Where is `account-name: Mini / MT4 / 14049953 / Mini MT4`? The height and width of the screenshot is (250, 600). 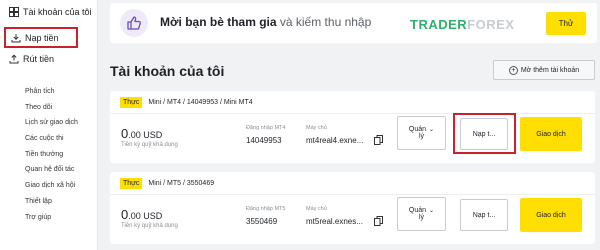
account-name: Mini / MT4 / 14049953 / Mini MT4 is located at coordinates (200, 102).